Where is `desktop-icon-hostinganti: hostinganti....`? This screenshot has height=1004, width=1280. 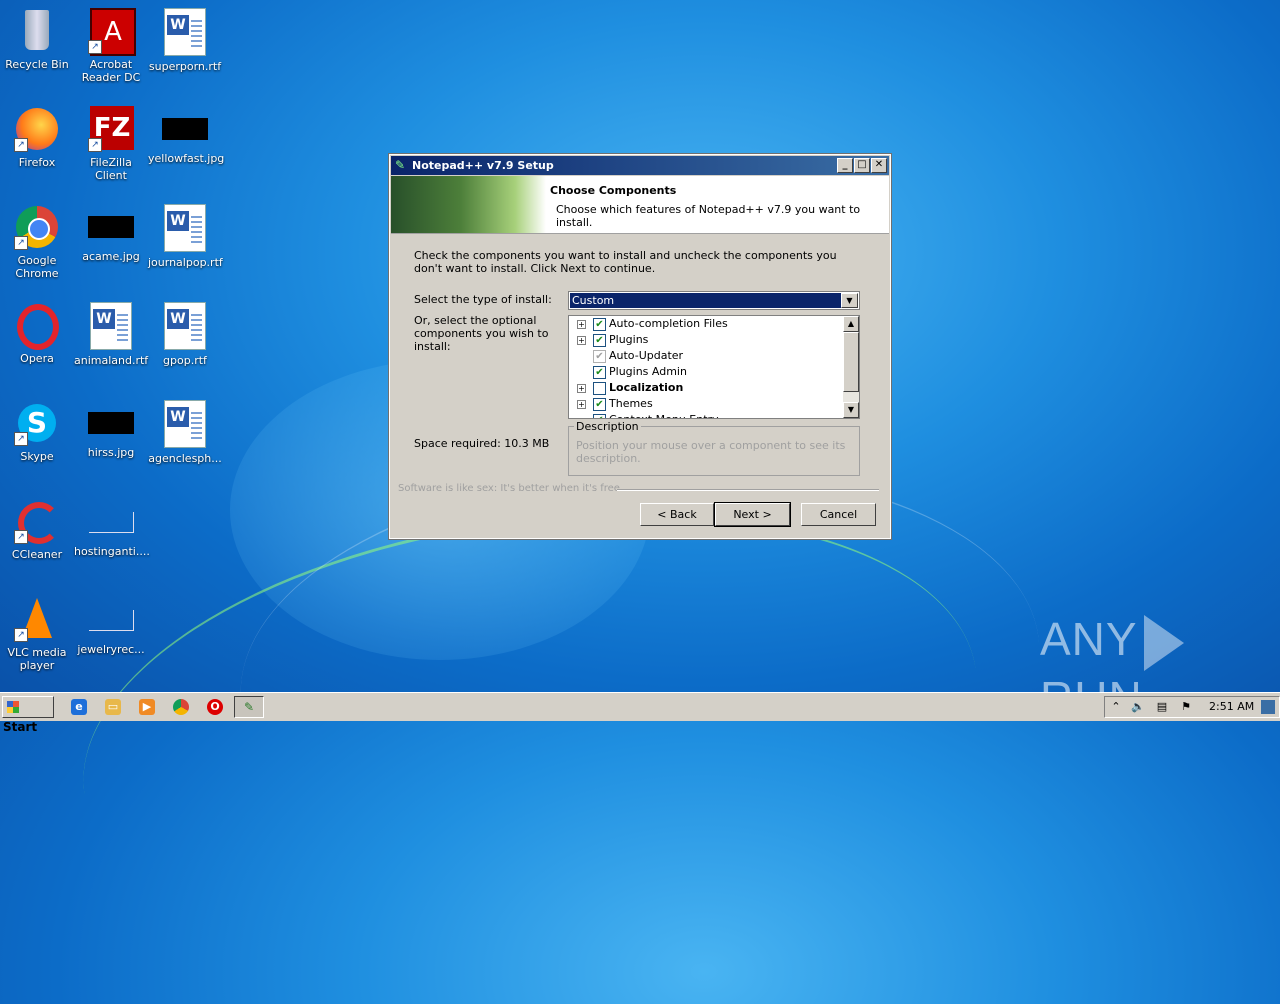
desktop-icon-hostinganti: hostinganti.... is located at coordinates (112, 528).